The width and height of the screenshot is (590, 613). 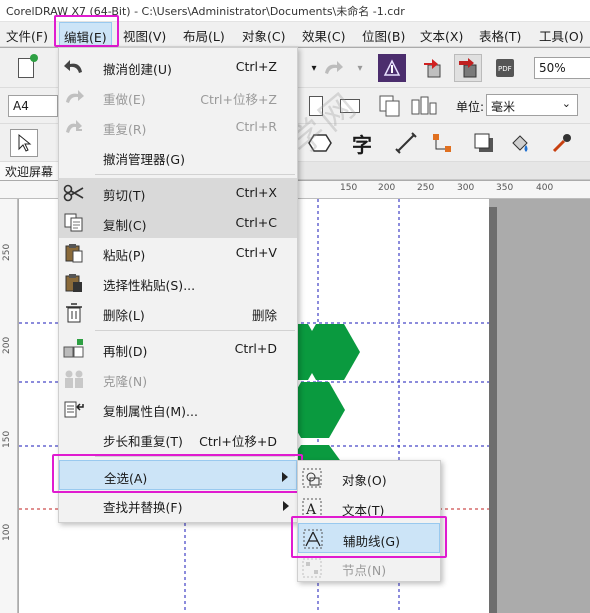 I want to click on page-size-select: A4, so click(x=33, y=106).